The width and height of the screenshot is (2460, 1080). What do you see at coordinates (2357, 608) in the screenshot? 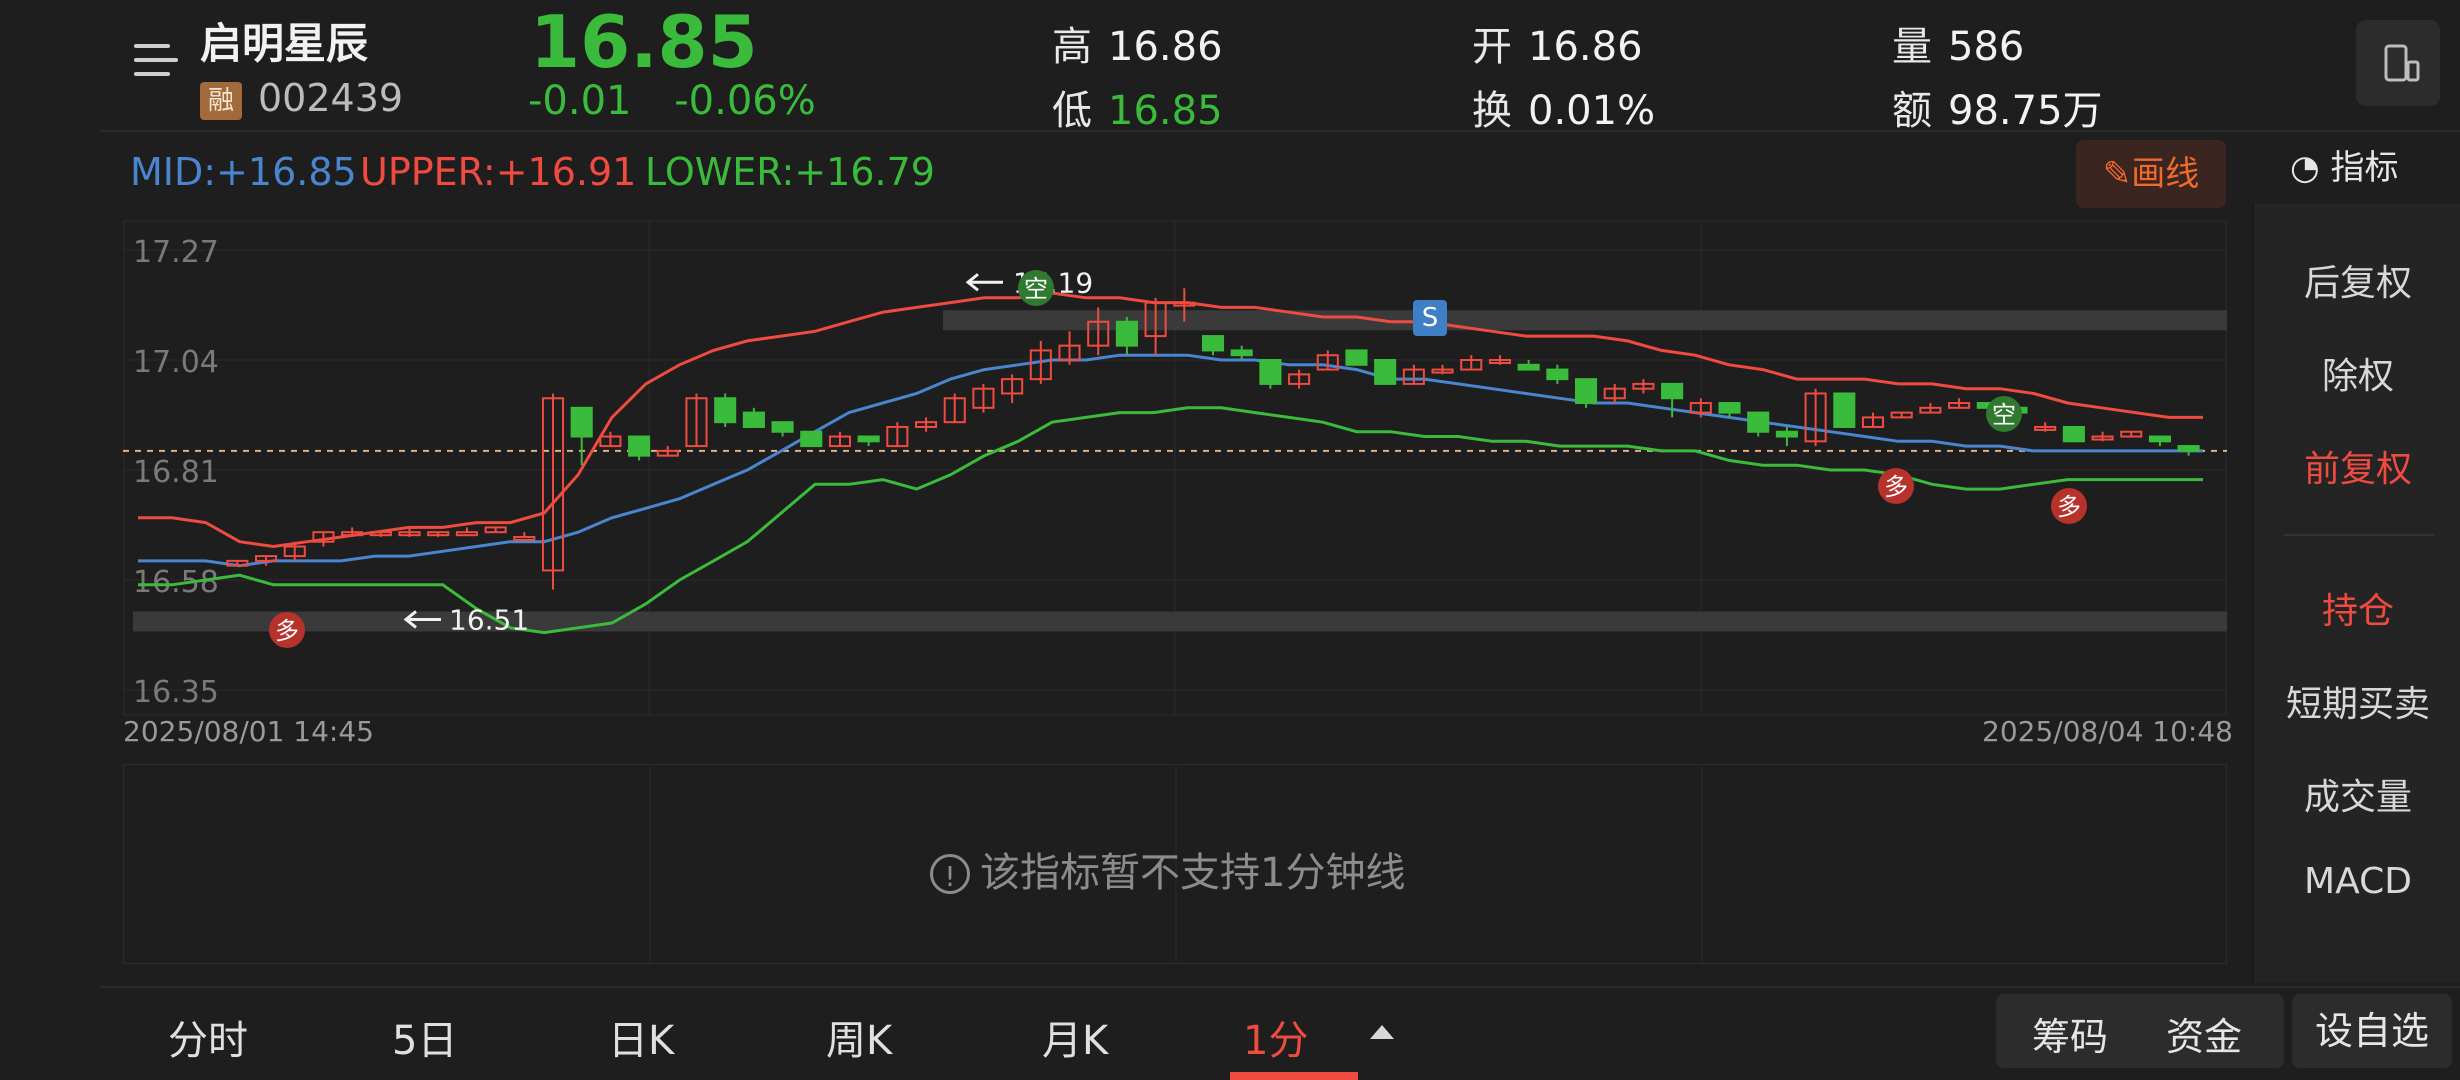
I see `side-item-position: 持仓` at bounding box center [2357, 608].